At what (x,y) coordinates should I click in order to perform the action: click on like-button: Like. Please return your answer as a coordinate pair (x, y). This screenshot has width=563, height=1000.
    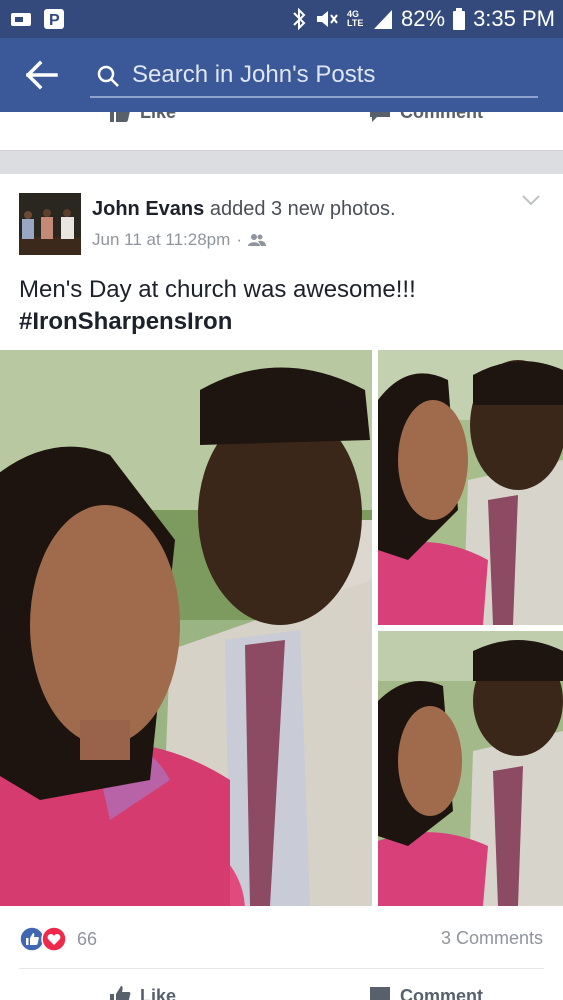
    Looking at the image, I should click on (142, 992).